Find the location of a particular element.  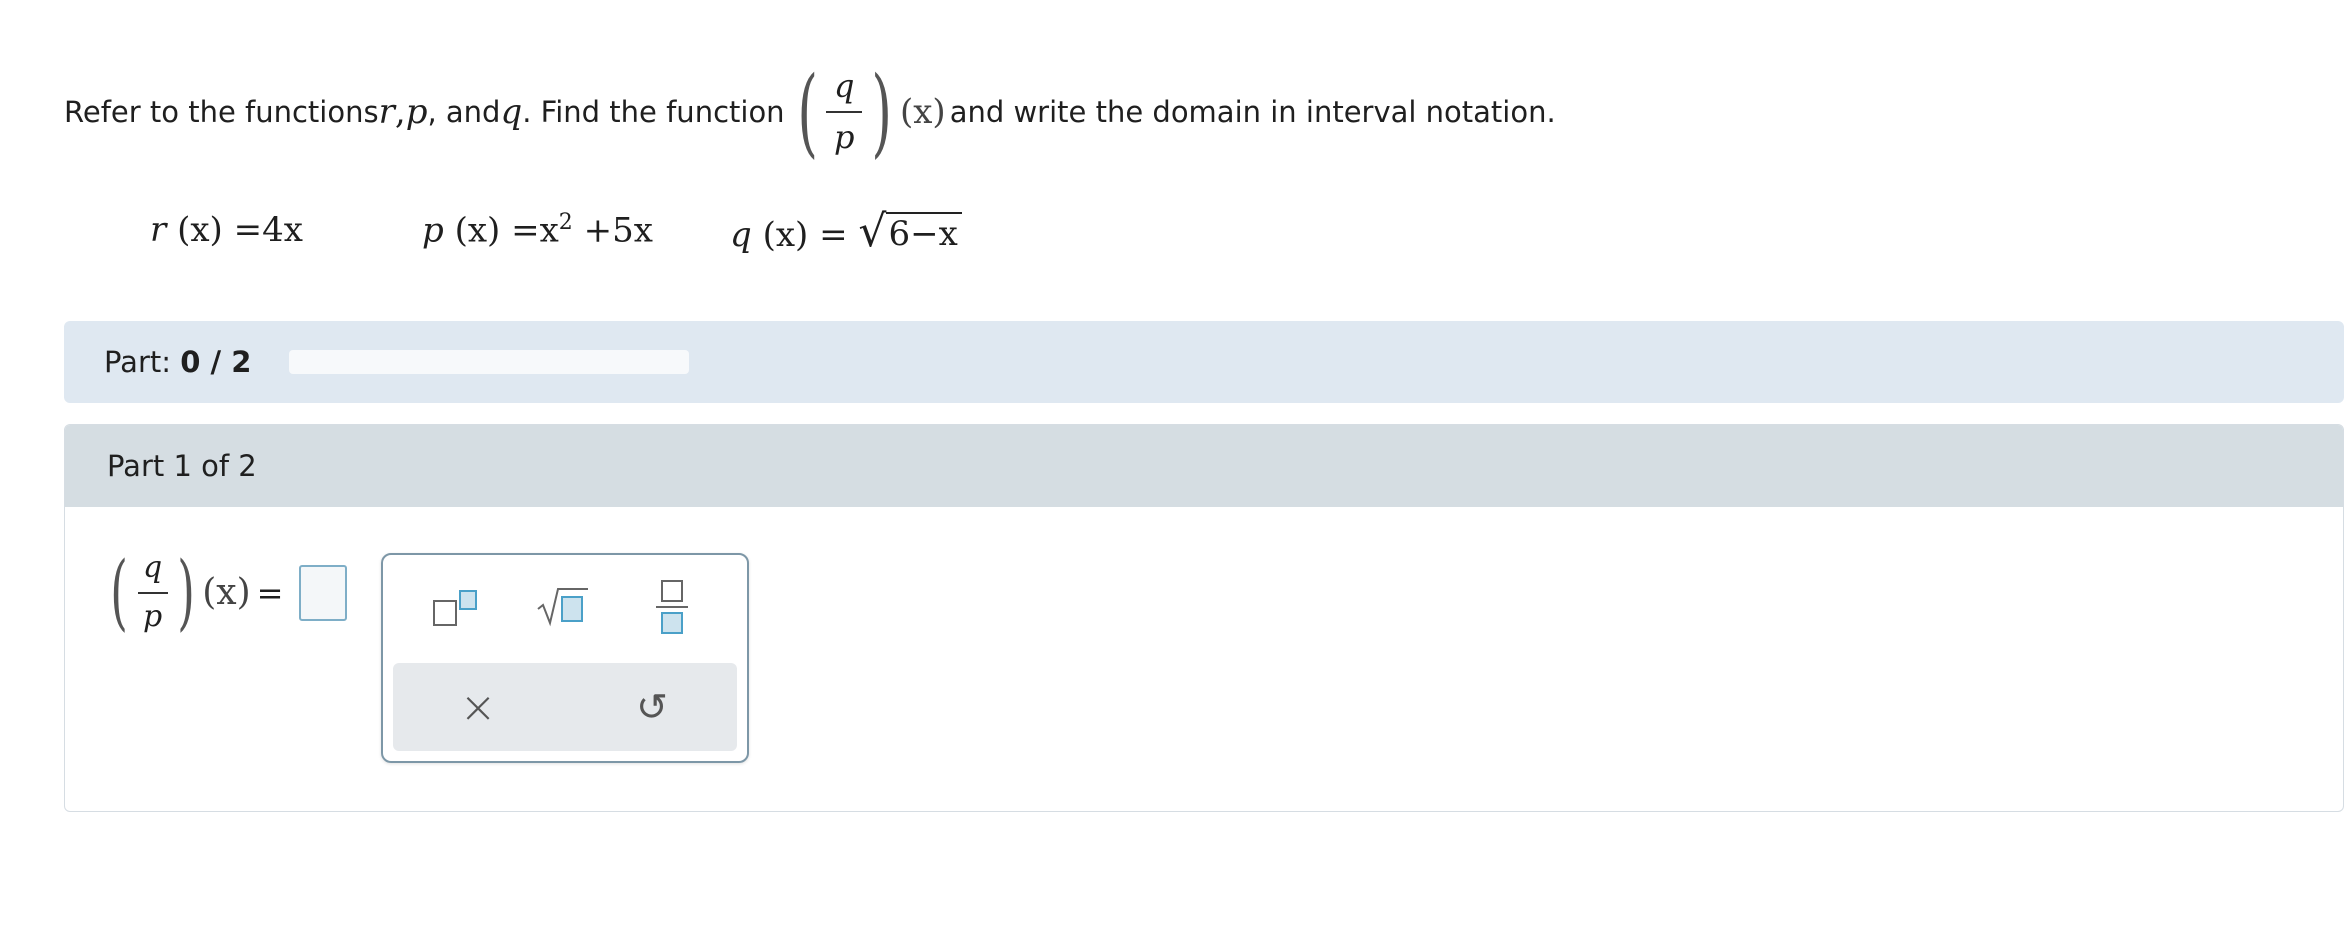

left-paren: ( is located at coordinates (807, 112).